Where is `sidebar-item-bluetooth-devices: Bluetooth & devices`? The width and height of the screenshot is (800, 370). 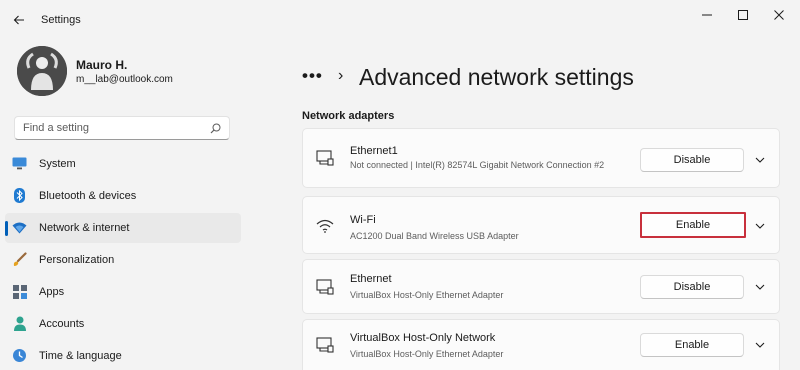
sidebar-item-bluetooth-devices: Bluetooth & devices is located at coordinates (123, 196).